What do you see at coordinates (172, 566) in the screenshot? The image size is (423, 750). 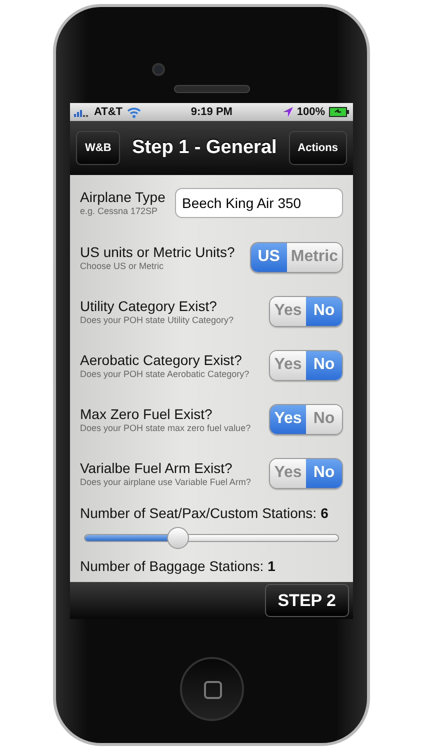 I see `field-label: Number of Baggage Stations:` at bounding box center [172, 566].